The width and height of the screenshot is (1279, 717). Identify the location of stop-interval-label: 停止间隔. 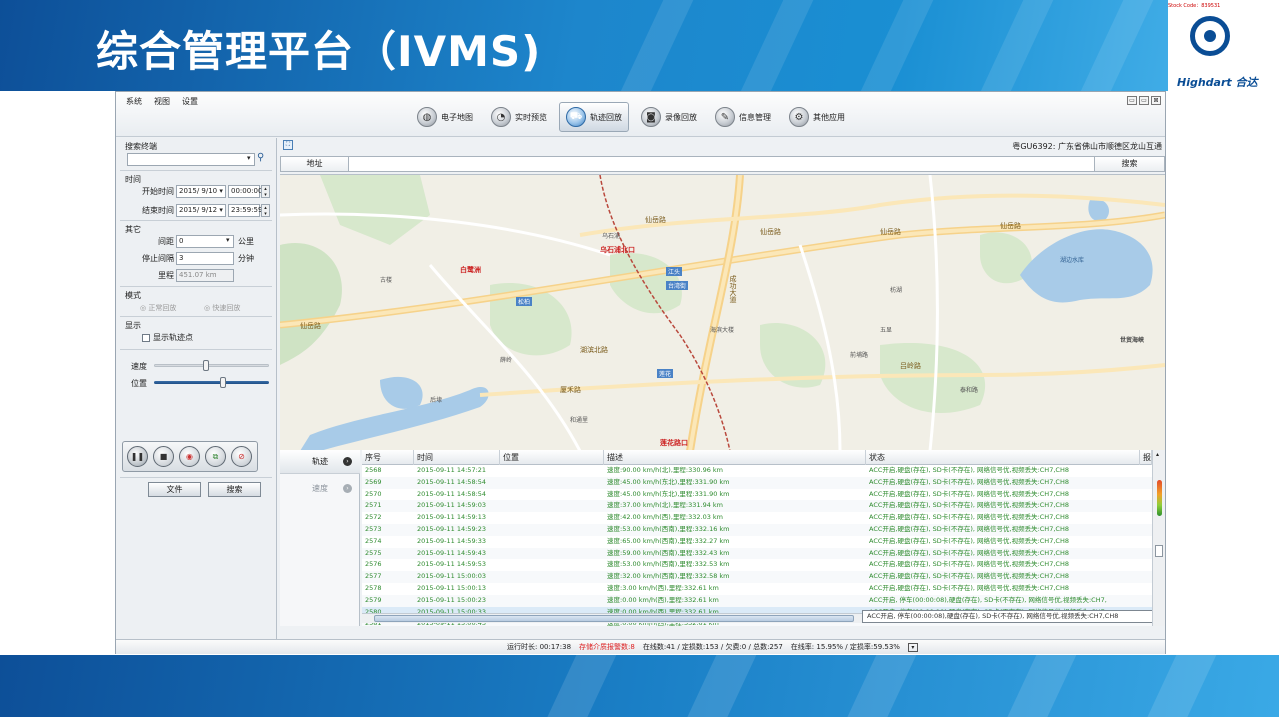
(158, 258).